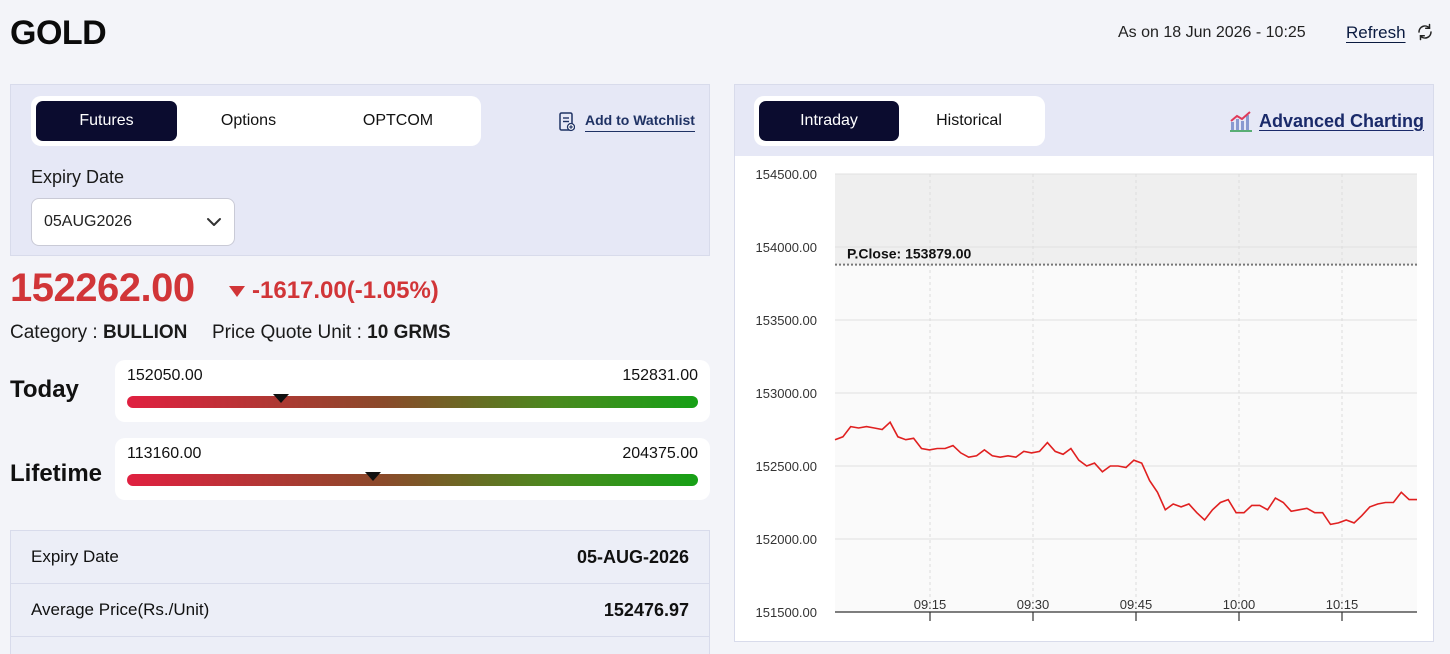 The image size is (1450, 654). I want to click on today-high: 152831.00, so click(660, 375).